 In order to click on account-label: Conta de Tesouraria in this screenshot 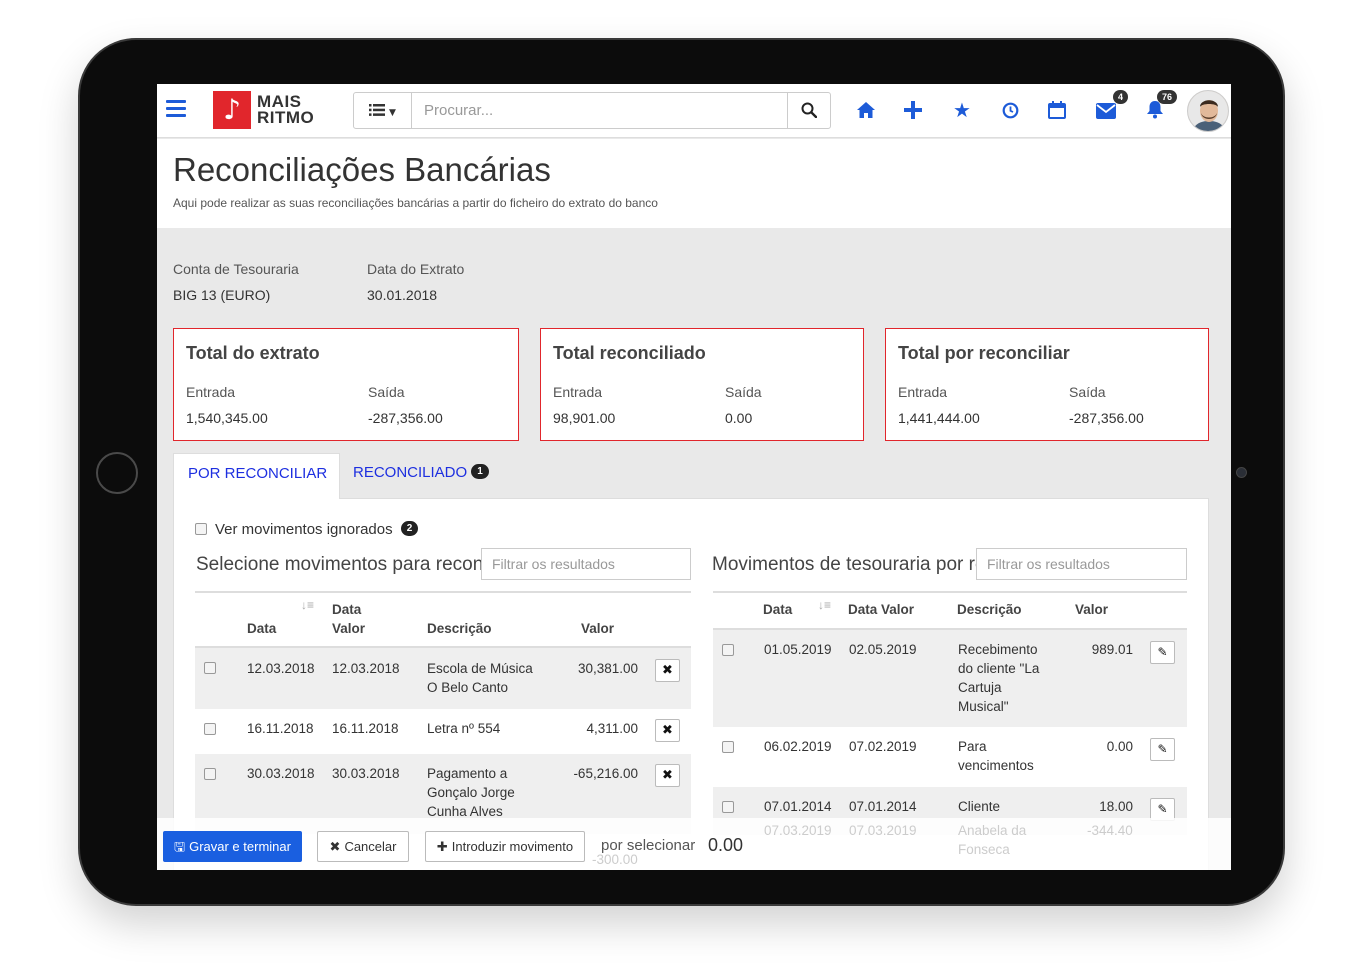, I will do `click(236, 269)`.